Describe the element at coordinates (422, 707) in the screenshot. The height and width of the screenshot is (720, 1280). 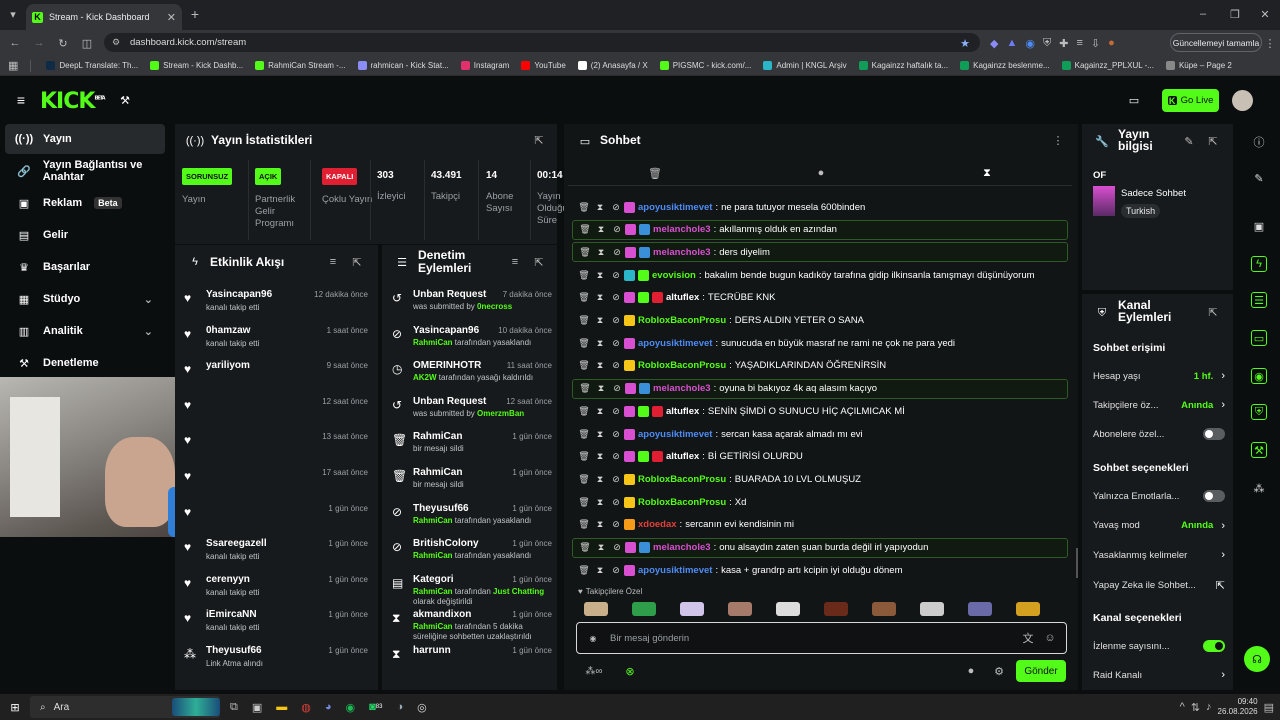
I see `obs-icon: ◎` at that location.